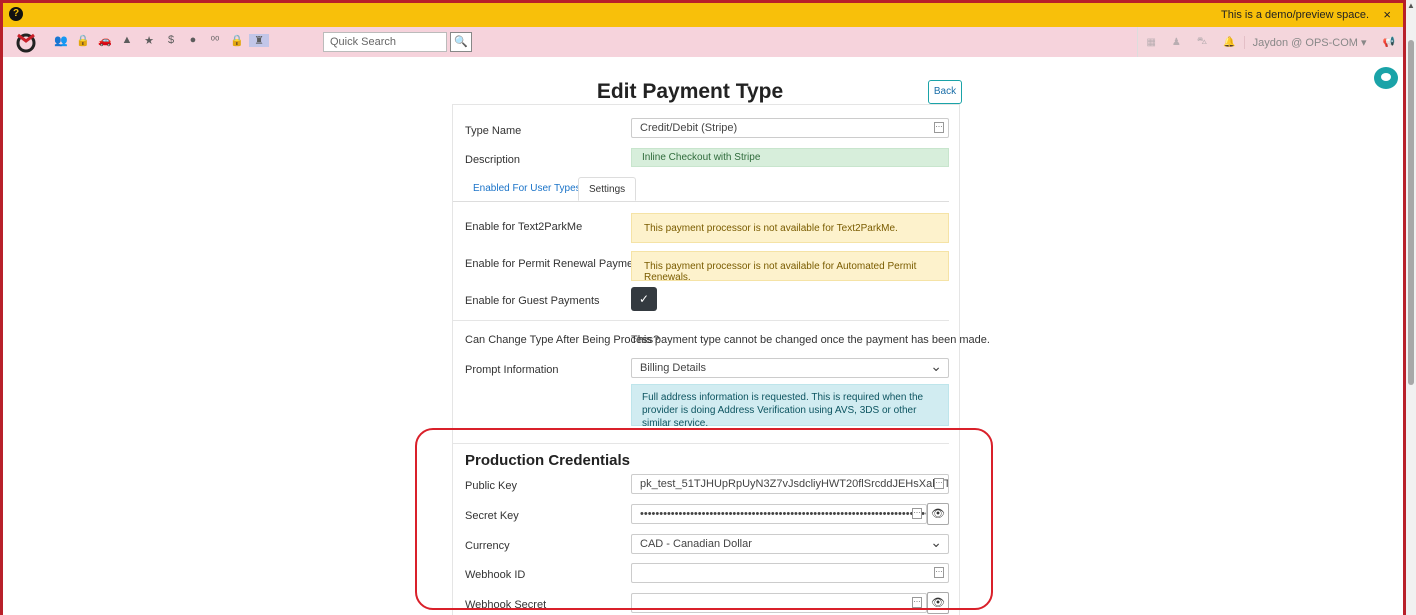 The image size is (1416, 615). What do you see at coordinates (1389, 42) in the screenshot?
I see `megaphone-icon: 📢` at bounding box center [1389, 42].